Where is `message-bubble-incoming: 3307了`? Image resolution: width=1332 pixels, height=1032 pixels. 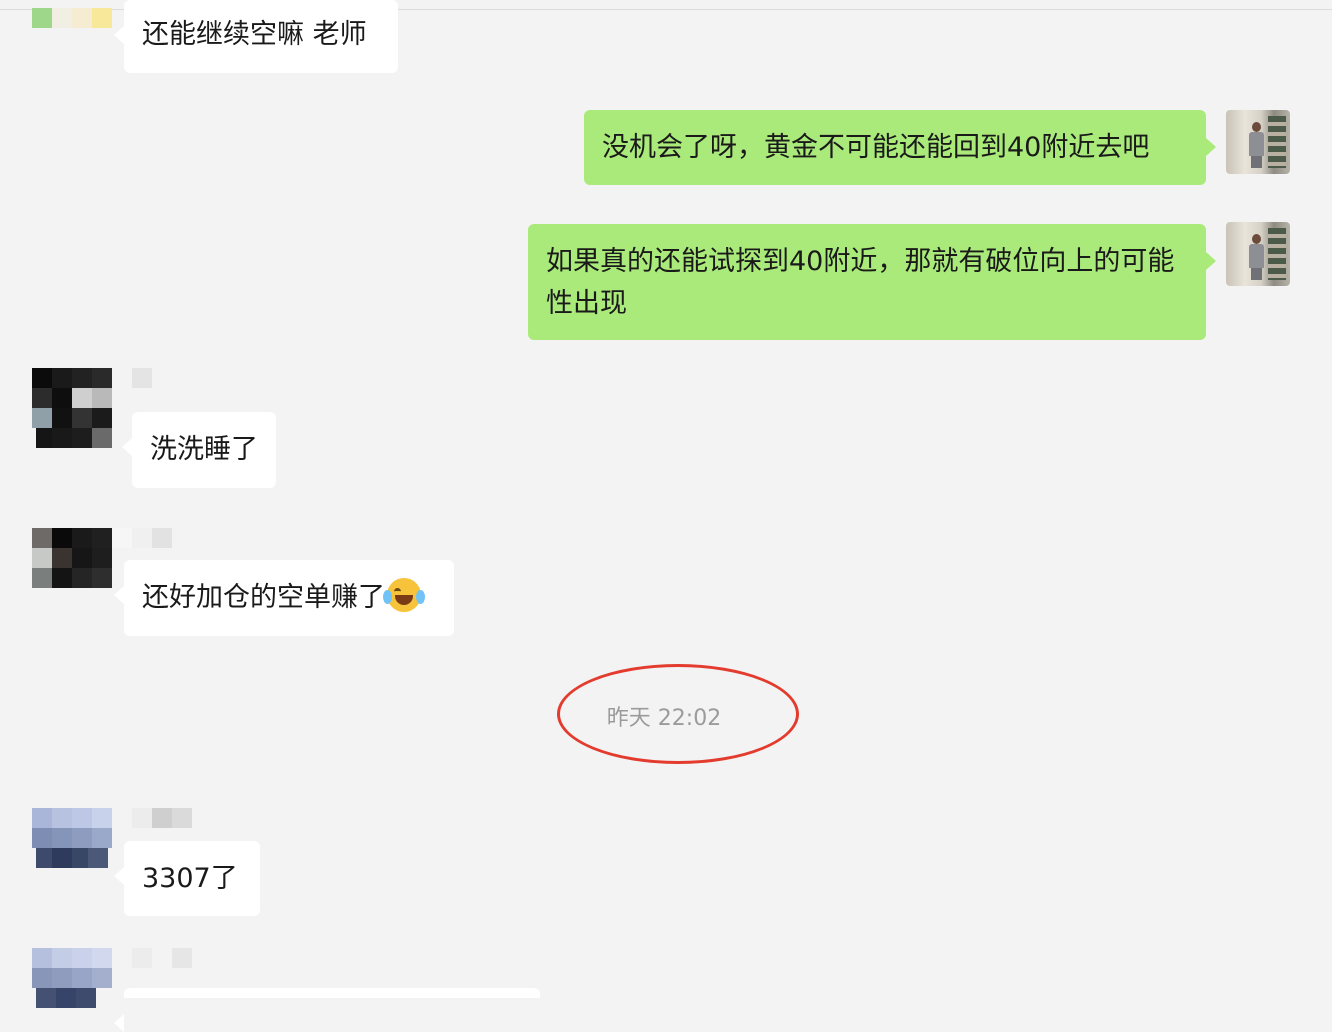 message-bubble-incoming: 3307了 is located at coordinates (187, 878).